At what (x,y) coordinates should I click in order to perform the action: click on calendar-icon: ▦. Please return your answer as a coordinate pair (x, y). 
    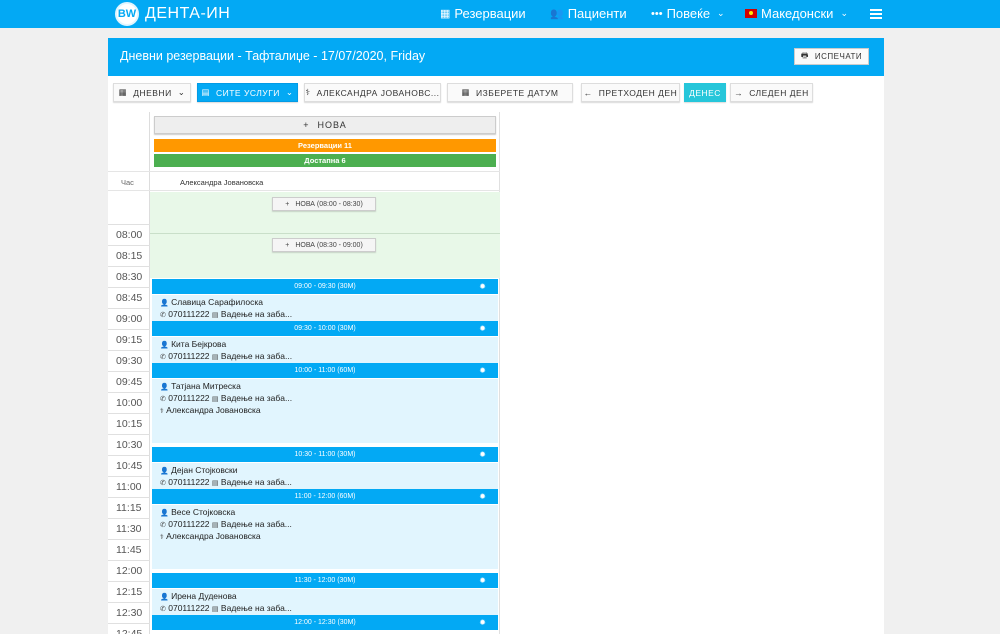
    Looking at the image, I should click on (123, 92).